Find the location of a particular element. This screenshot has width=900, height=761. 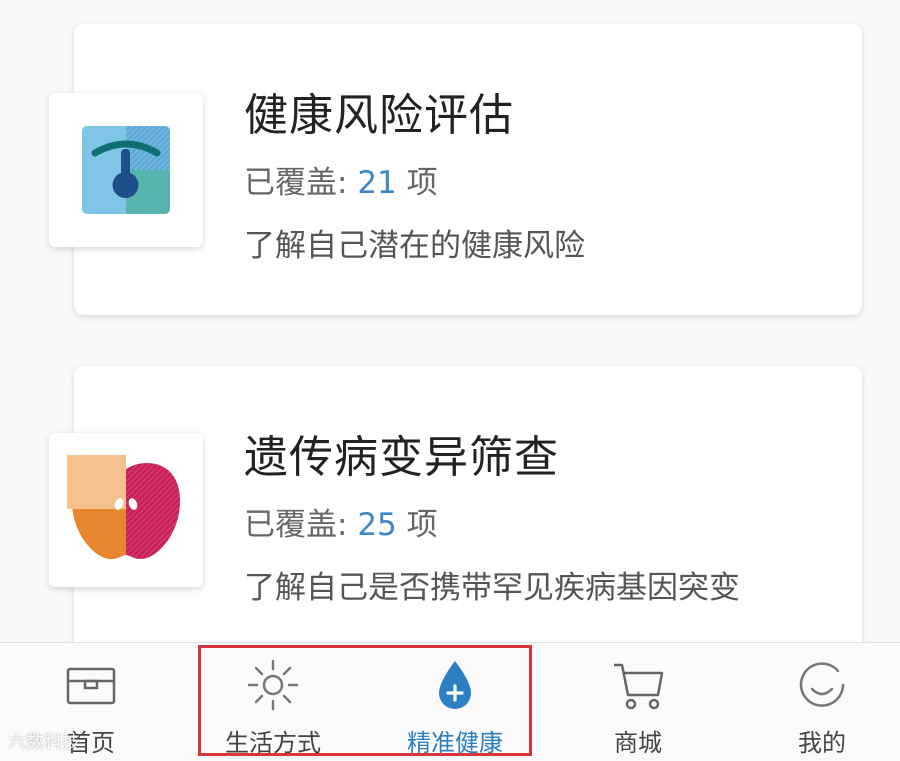

cart-icon is located at coordinates (639, 686).